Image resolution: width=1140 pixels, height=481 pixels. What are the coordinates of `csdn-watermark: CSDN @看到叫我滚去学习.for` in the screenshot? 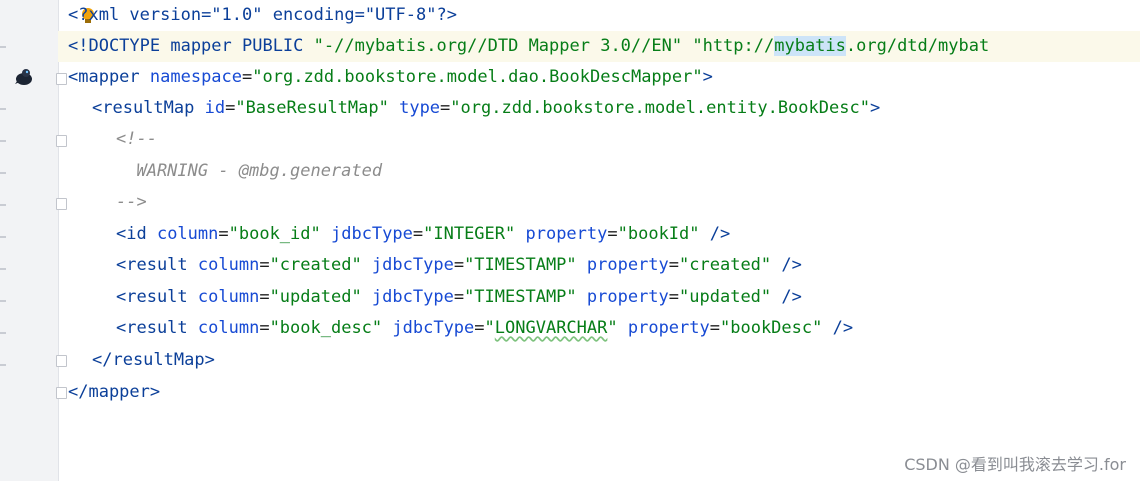 It's located at (1015, 464).